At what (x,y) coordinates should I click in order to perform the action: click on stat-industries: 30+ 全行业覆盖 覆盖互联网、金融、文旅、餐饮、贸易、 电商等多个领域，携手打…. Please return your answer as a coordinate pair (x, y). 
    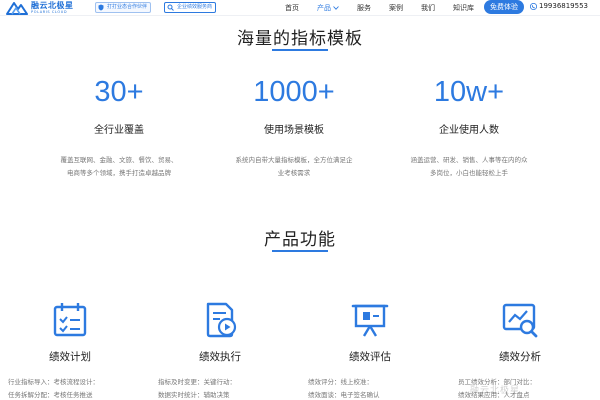
    Looking at the image, I should click on (119, 129).